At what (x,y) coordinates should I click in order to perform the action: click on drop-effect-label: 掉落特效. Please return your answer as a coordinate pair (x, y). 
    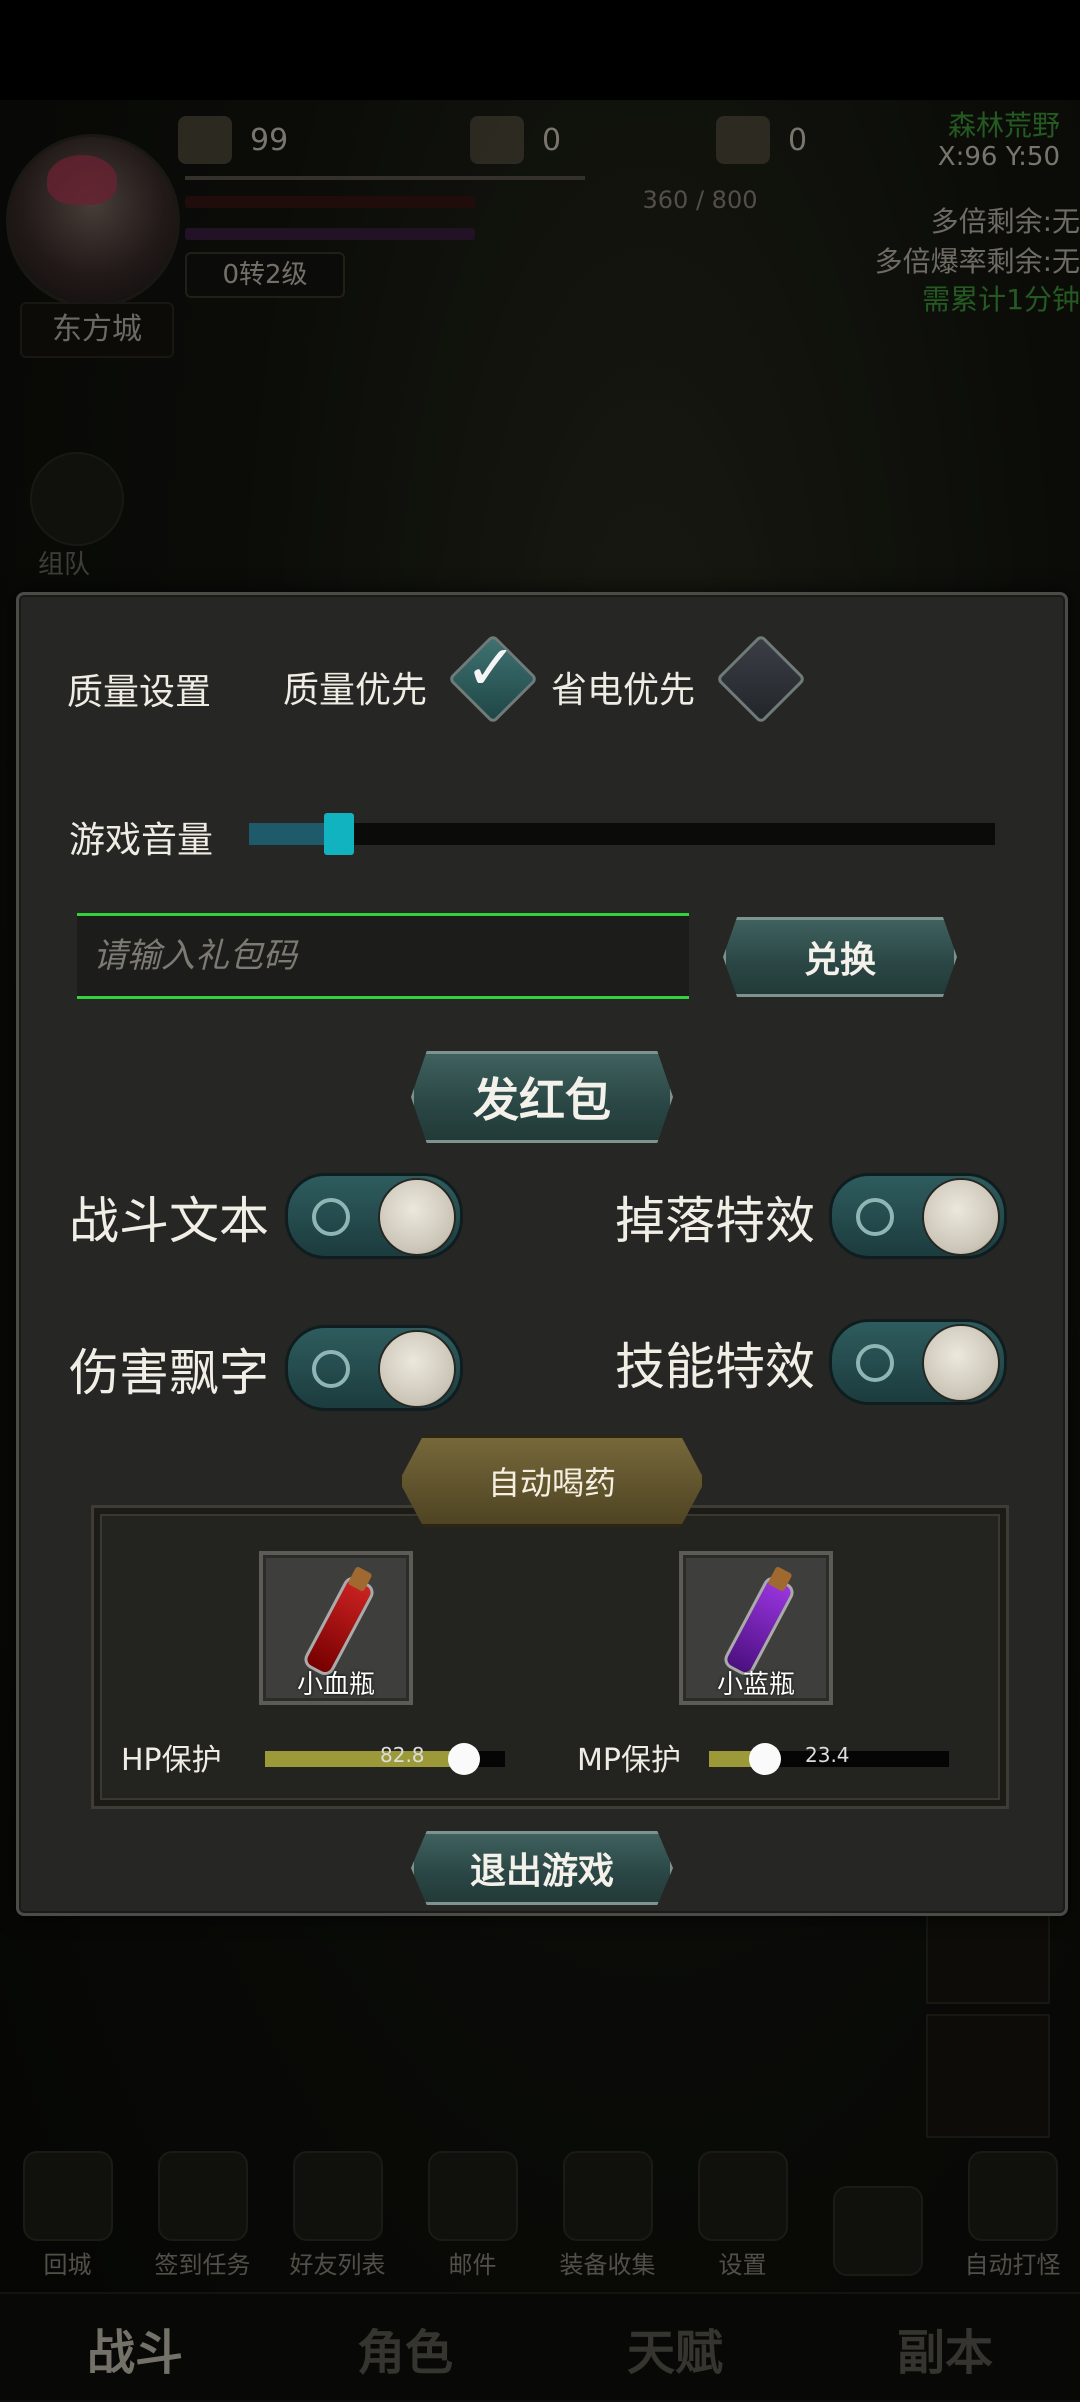
    Looking at the image, I should click on (715, 1221).